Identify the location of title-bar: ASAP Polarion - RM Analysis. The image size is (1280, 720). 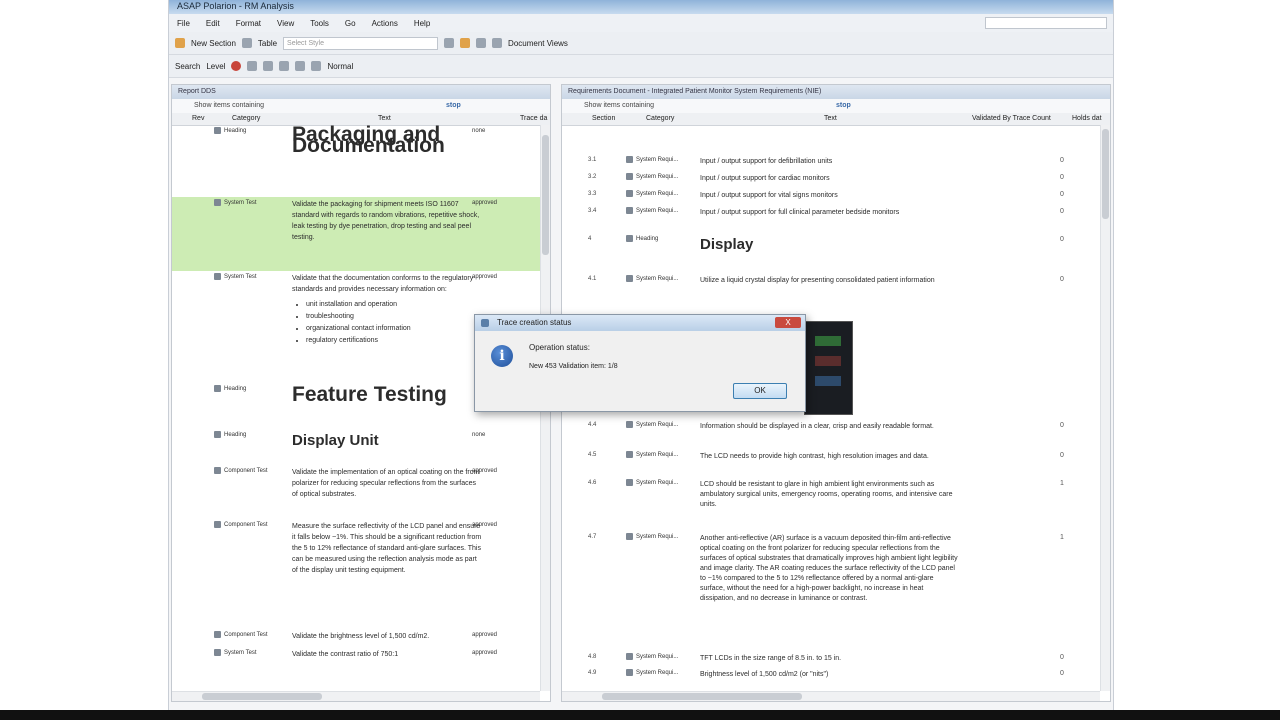
(641, 7).